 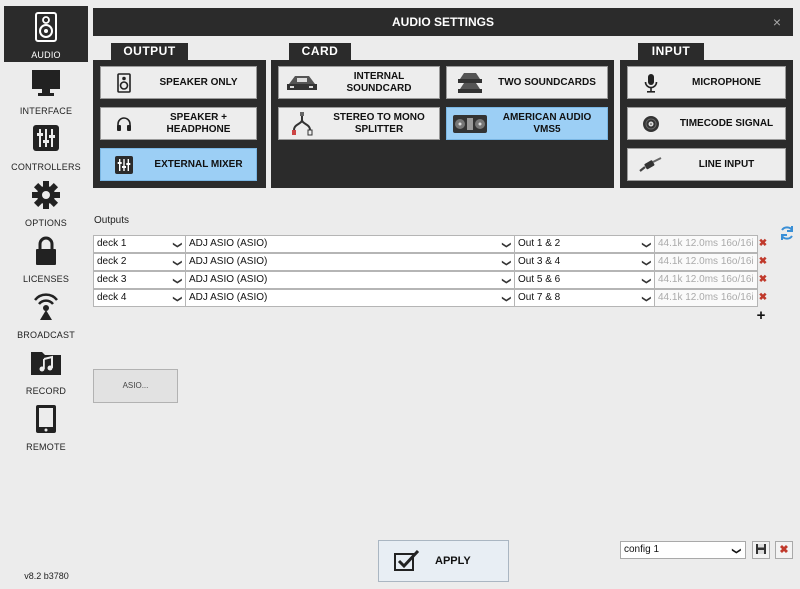 I want to click on external-mixer-button: EXTERNAL MIXER, so click(x=178, y=164).